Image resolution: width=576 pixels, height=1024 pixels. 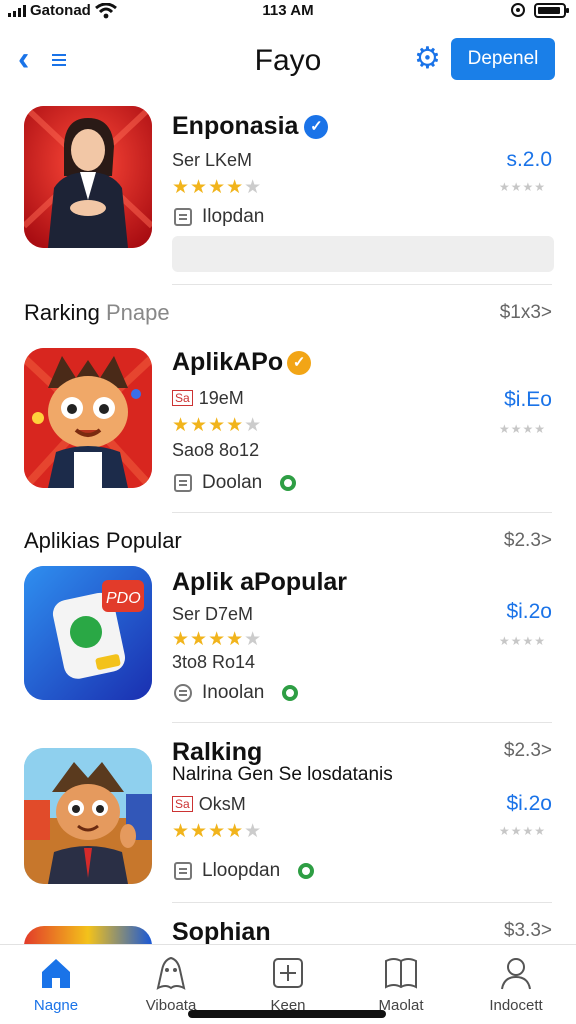 What do you see at coordinates (528, 931) in the screenshot?
I see `see-more-link: $3.3>` at bounding box center [528, 931].